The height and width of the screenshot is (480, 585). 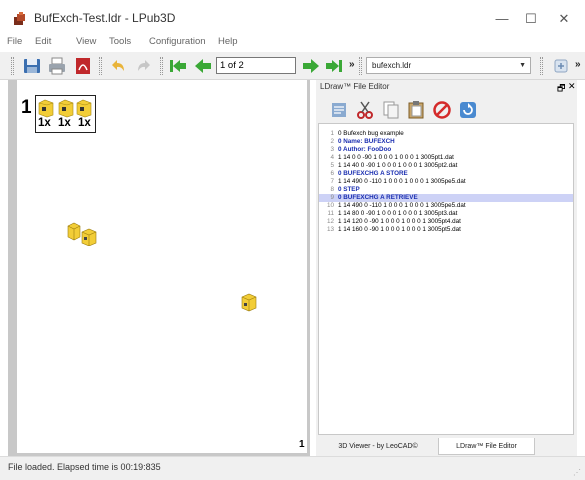 What do you see at coordinates (83, 66) in the screenshot?
I see `pdf-icon` at bounding box center [83, 66].